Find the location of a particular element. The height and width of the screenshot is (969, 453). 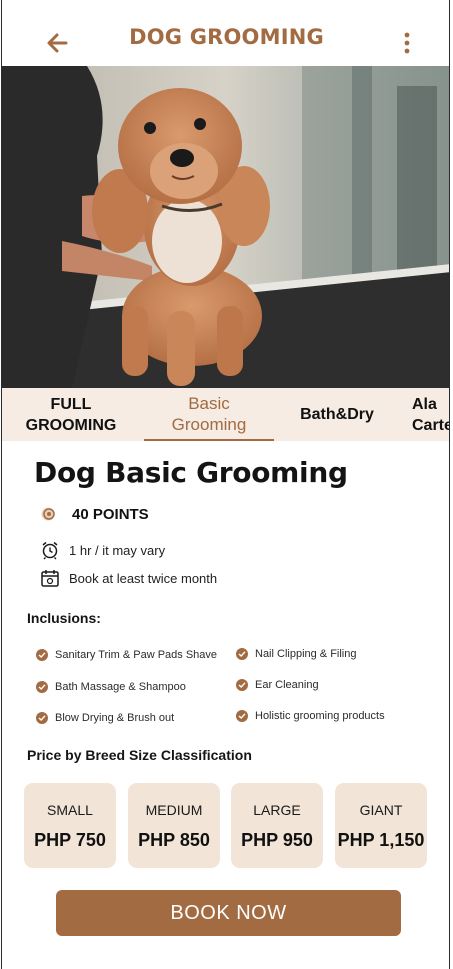

duration-text: 1 hr / it may vary is located at coordinates (117, 550).